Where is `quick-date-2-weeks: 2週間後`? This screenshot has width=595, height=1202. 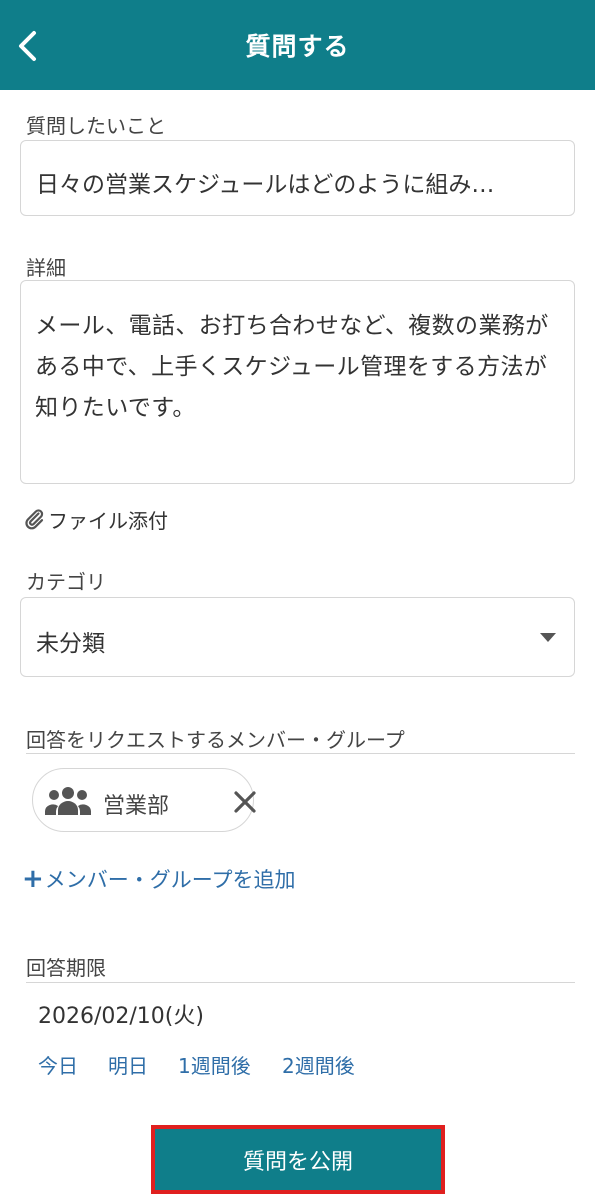 quick-date-2-weeks: 2週間後 is located at coordinates (318, 1064).